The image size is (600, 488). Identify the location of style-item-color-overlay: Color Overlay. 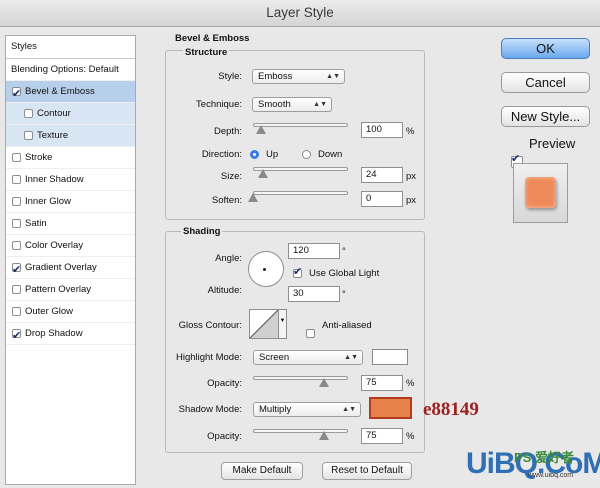
(70, 246).